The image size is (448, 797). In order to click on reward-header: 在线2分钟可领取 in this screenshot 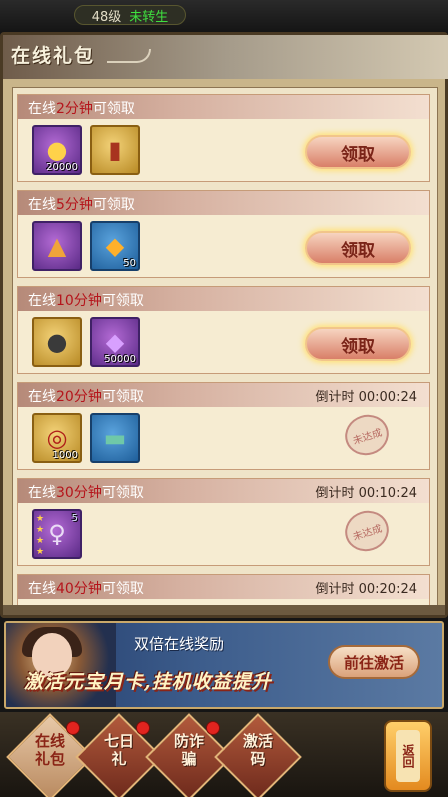, I will do `click(223, 107)`.